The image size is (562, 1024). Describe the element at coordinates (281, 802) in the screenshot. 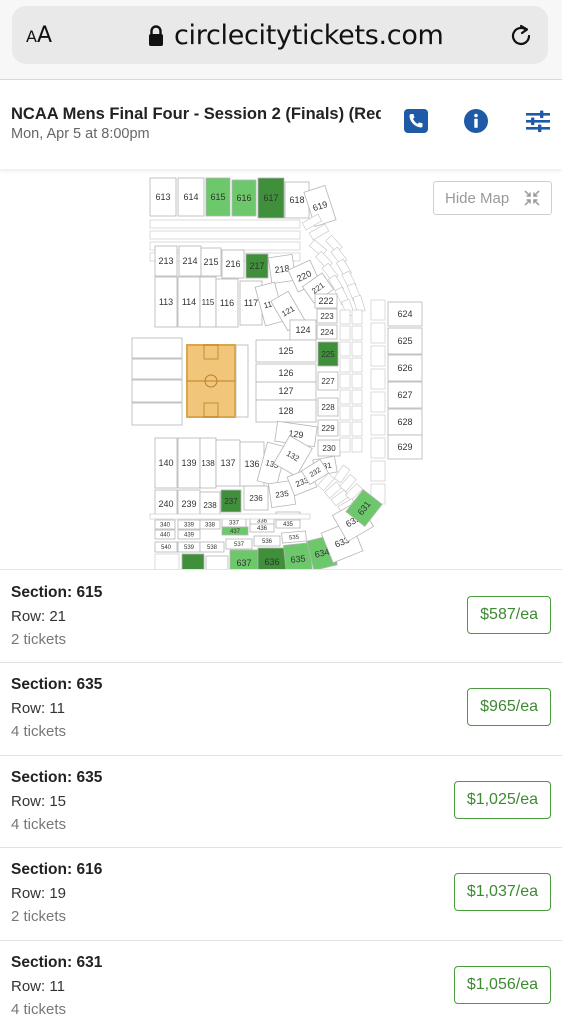

I see `listing-item: Section: 635 Row: 15 4 tickets $1,025/ea` at that location.